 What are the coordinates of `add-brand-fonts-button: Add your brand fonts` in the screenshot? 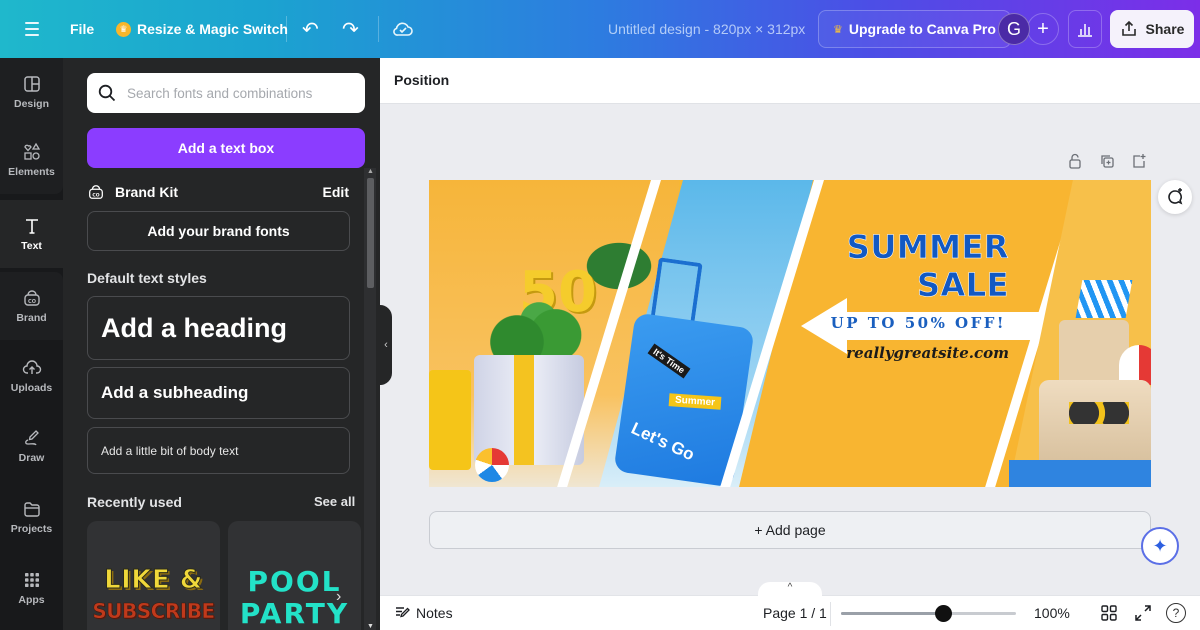 It's located at (218, 231).